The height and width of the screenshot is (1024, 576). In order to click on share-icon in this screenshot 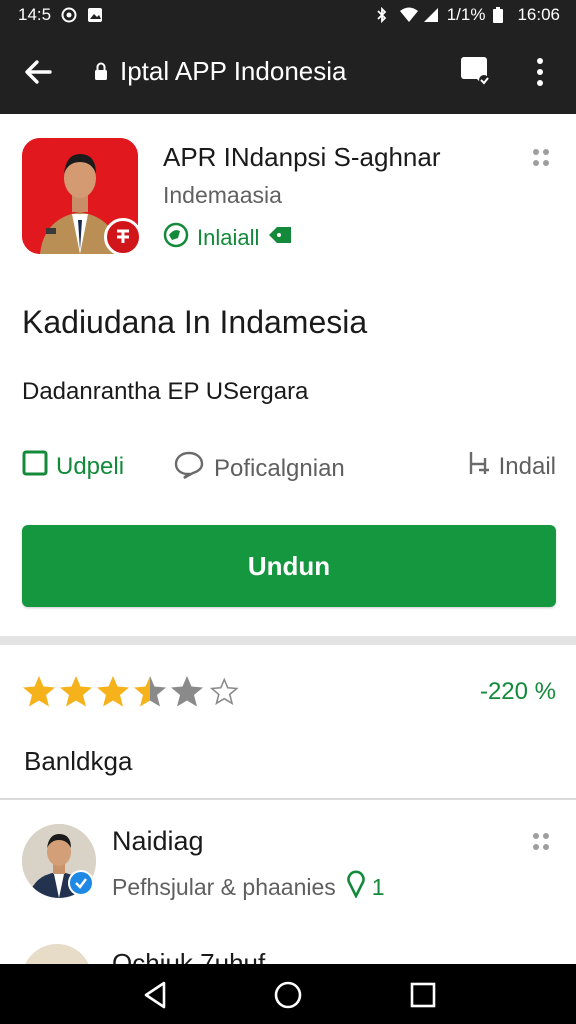, I will do `click(479, 466)`.